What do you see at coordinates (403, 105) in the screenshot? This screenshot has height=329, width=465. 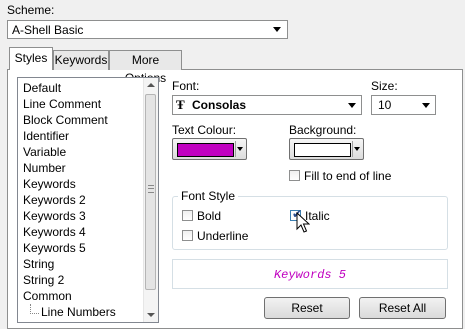 I see `size-select: 10` at bounding box center [403, 105].